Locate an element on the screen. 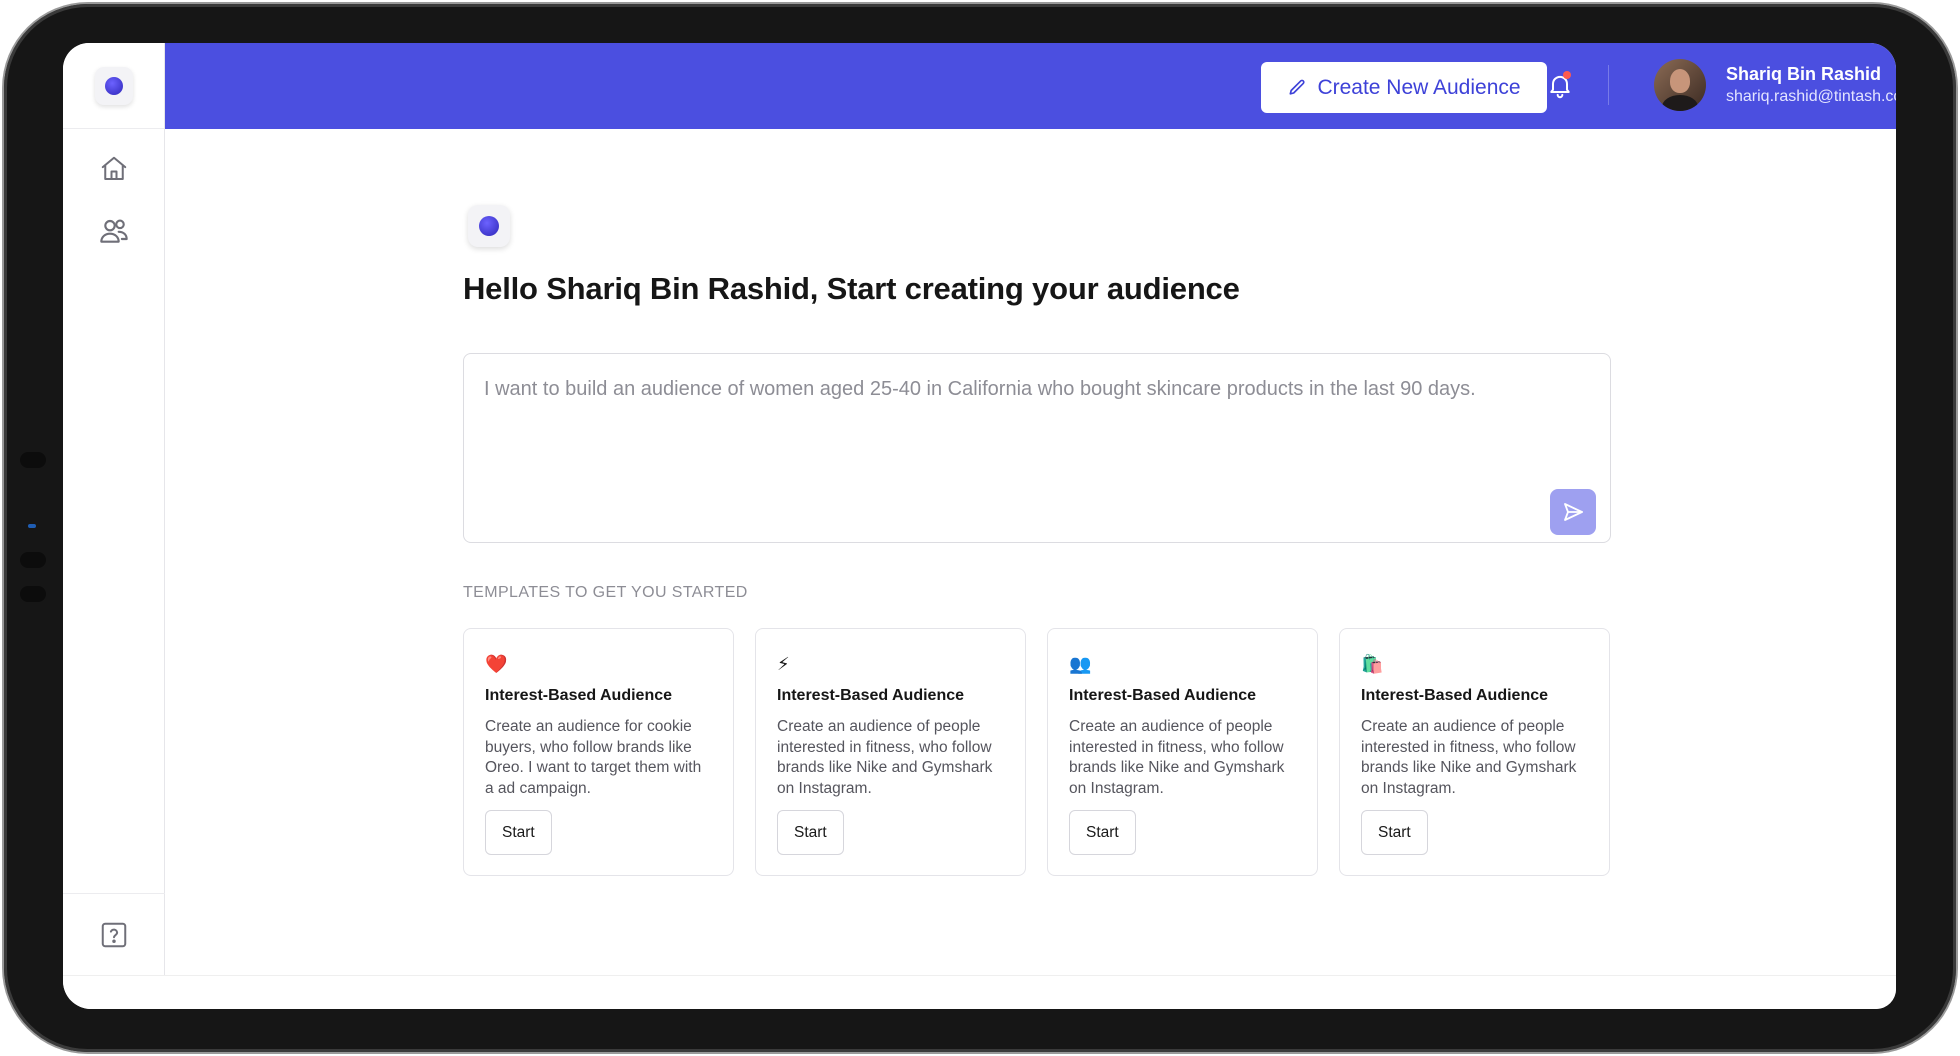 The image size is (1960, 1056). sidebar is located at coordinates (114, 509).